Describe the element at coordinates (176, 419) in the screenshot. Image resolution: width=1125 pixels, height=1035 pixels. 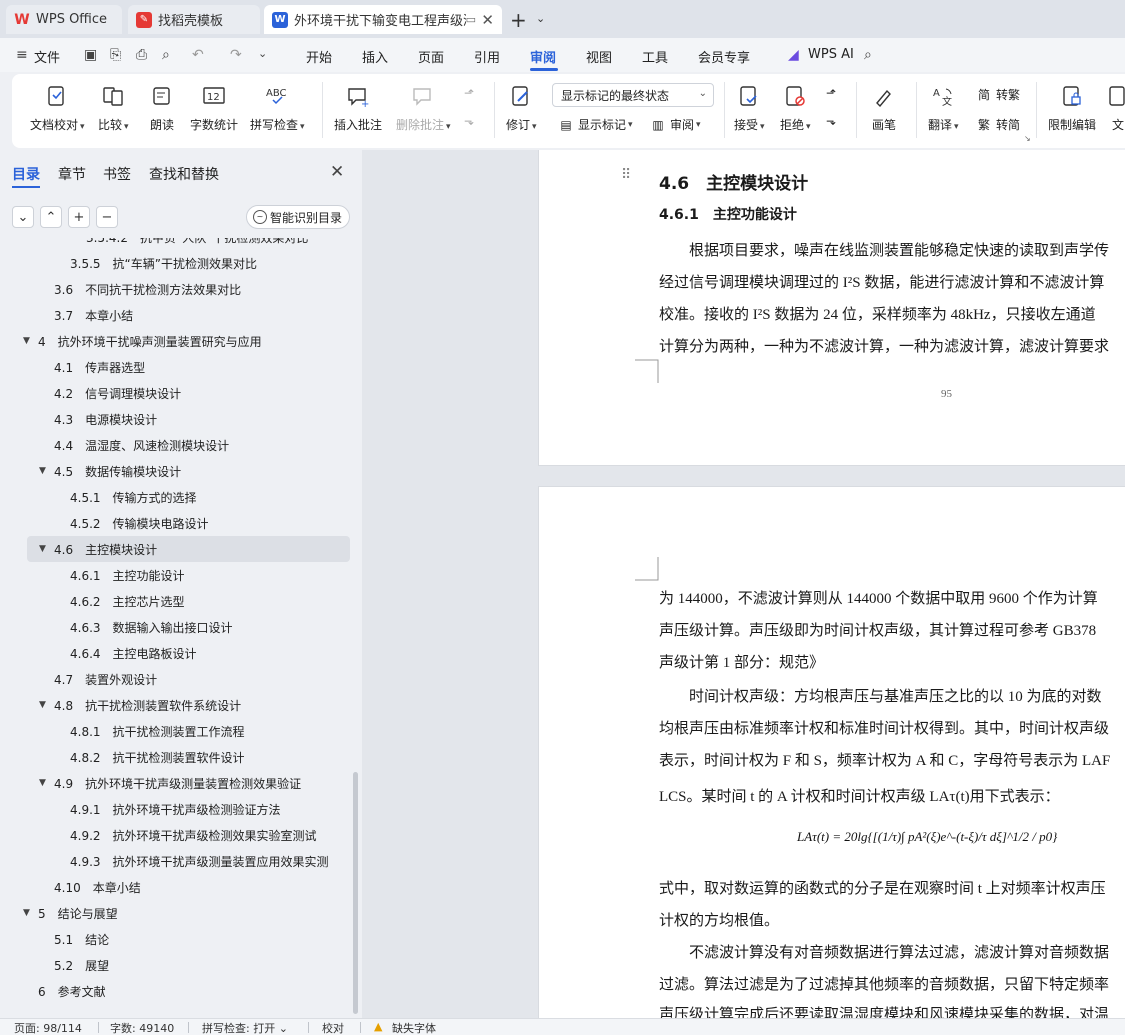
I see `toc-item: 4.3 电源模块设计` at that location.